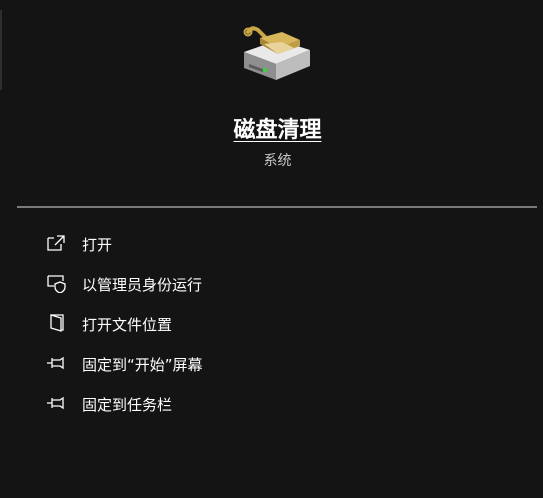  I want to click on shield-admin-icon, so click(56, 283).